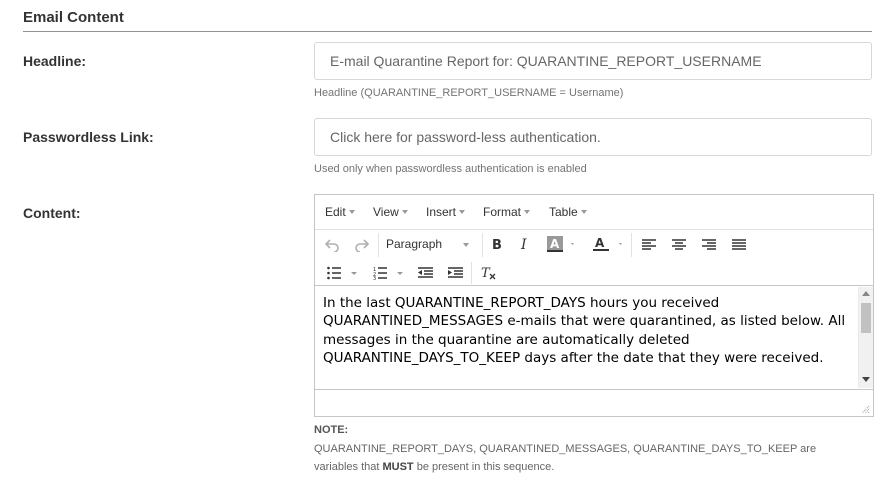 This screenshot has width=895, height=486. I want to click on italic-icon: I, so click(523, 244).